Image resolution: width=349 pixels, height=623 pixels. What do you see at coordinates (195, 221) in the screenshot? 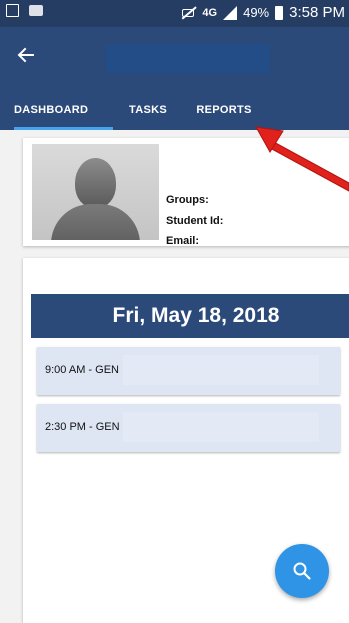
I see `student-id-label: Student Id:` at bounding box center [195, 221].